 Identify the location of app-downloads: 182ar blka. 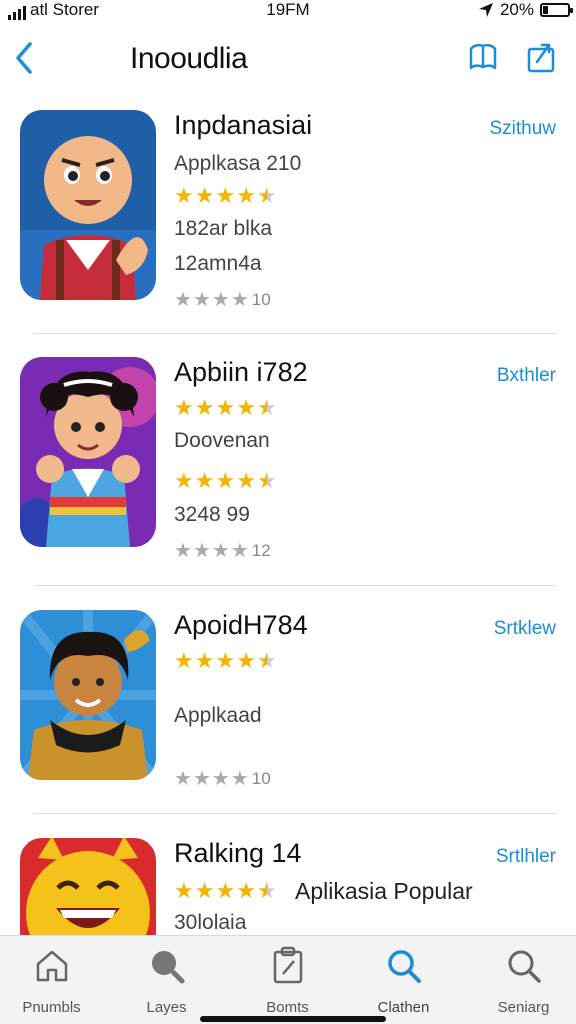
(223, 228).